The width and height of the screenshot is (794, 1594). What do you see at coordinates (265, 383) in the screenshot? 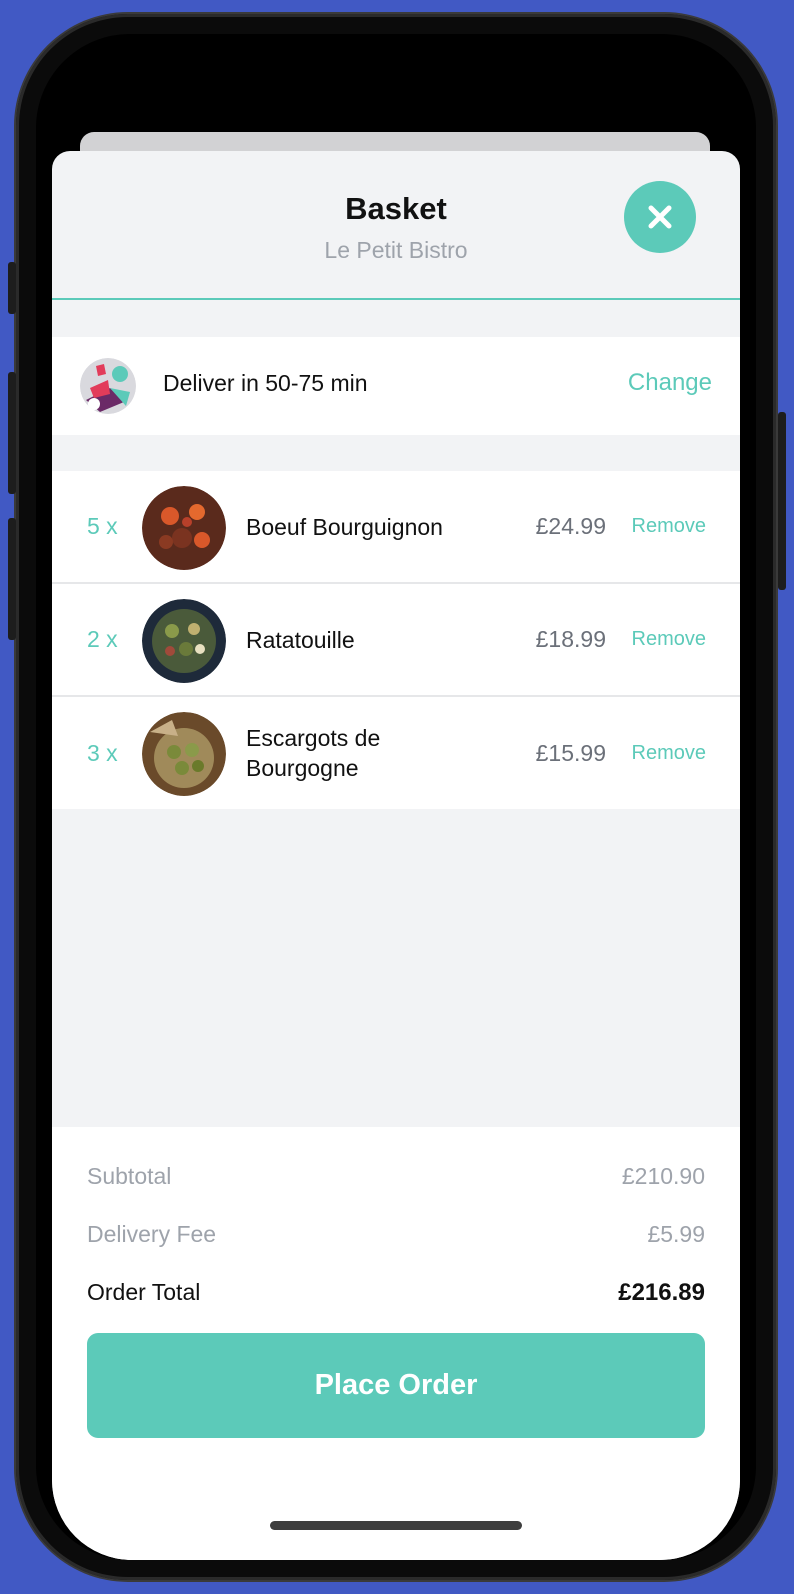
I see `delivery-time: Deliver in 50-75 min` at bounding box center [265, 383].